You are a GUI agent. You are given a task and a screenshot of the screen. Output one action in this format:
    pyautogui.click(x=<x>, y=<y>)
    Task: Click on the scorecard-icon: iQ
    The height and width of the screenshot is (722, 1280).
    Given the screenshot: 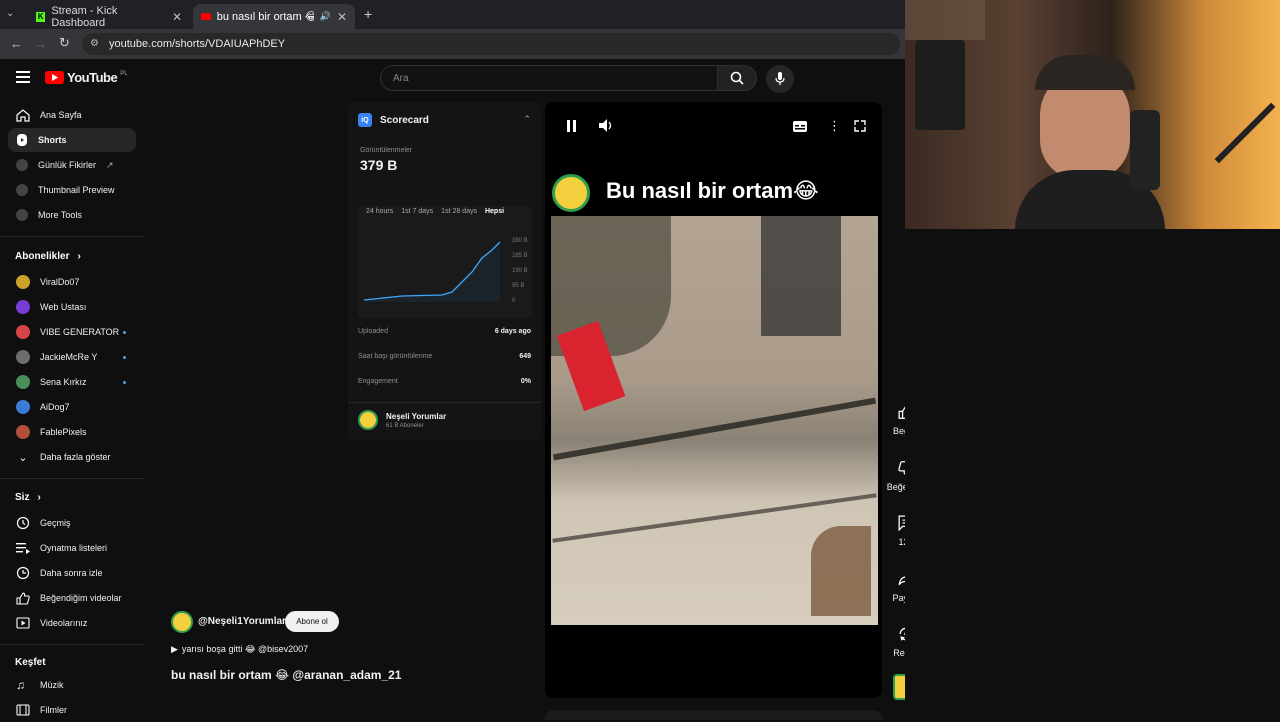 What is the action you would take?
    pyautogui.click(x=365, y=120)
    